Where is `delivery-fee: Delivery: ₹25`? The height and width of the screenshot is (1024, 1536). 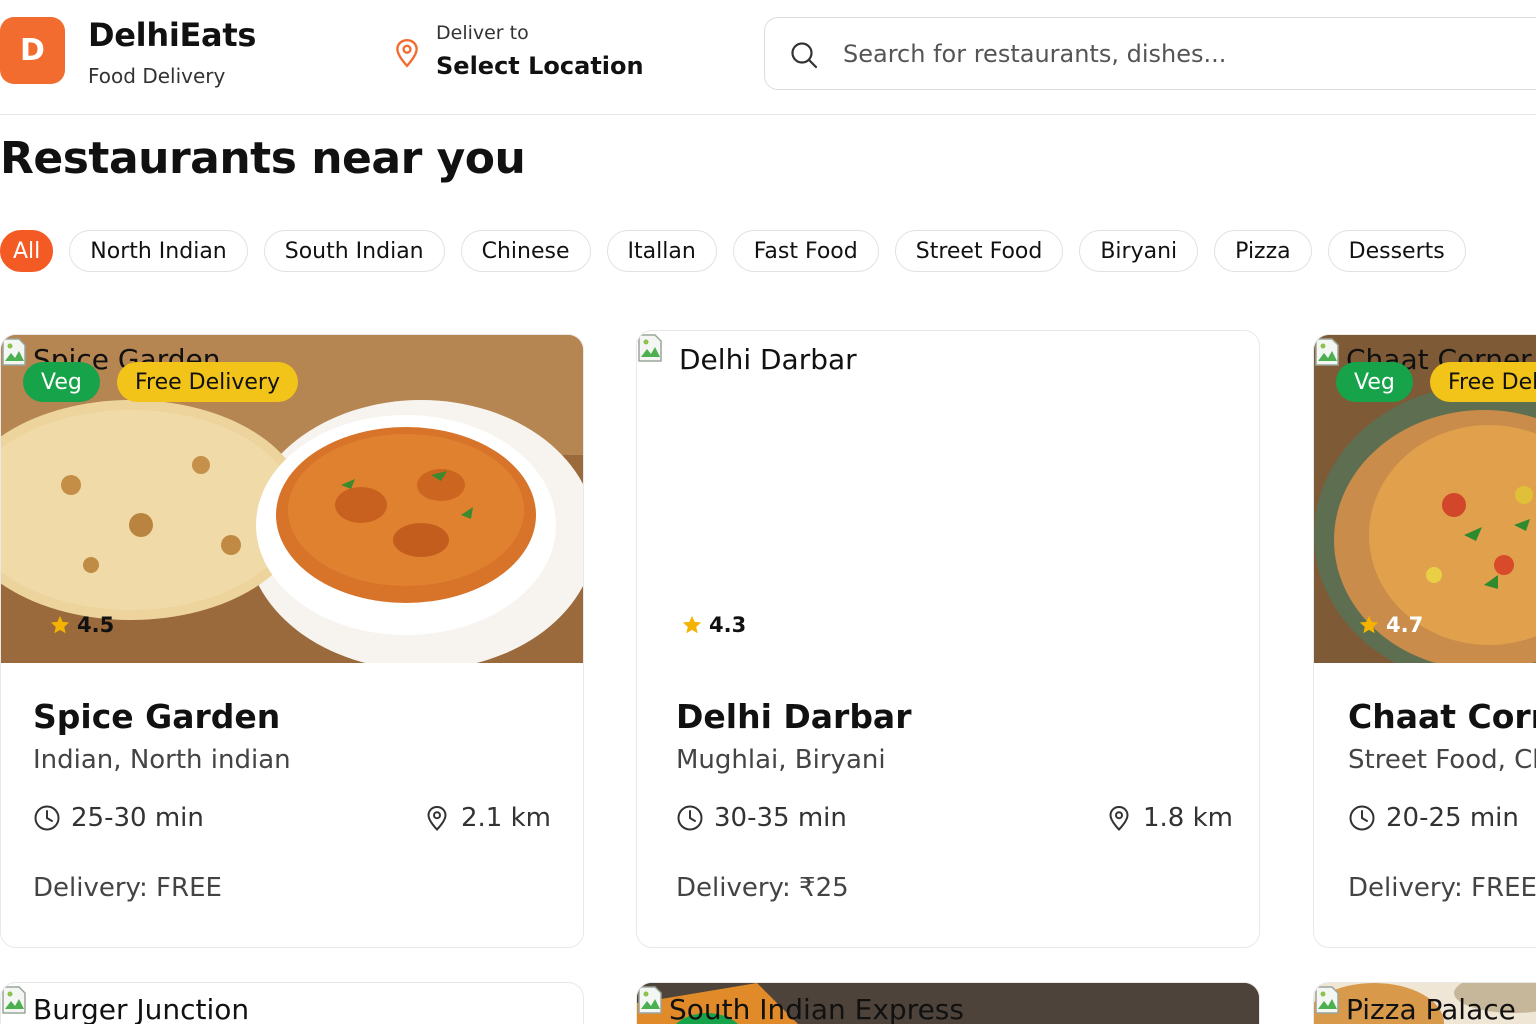
delivery-fee: Delivery: ₹25 is located at coordinates (762, 888).